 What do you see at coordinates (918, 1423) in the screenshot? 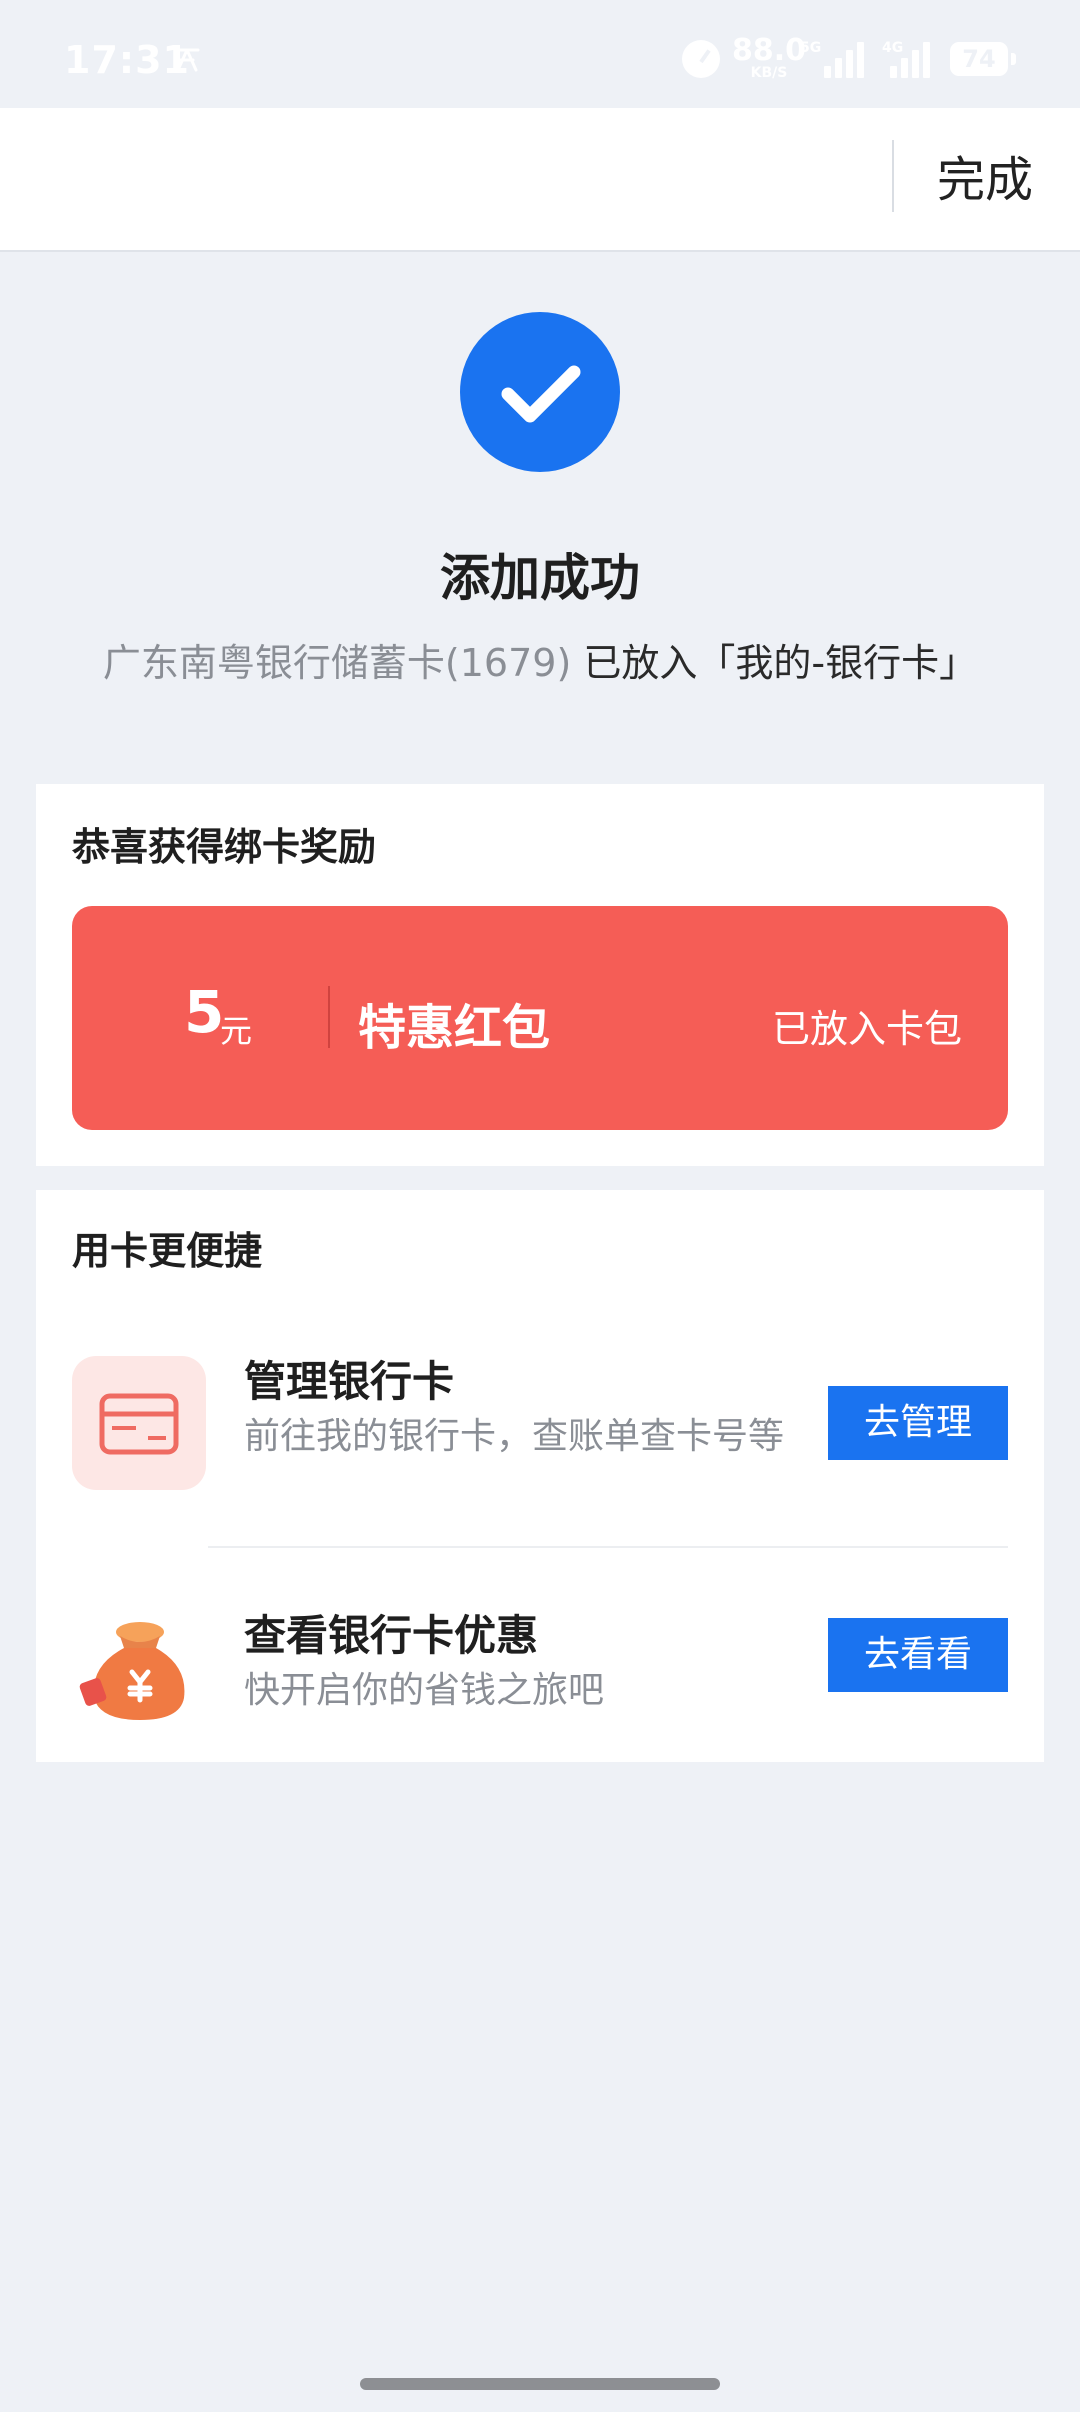
I see `manage-button: 去管理` at bounding box center [918, 1423].